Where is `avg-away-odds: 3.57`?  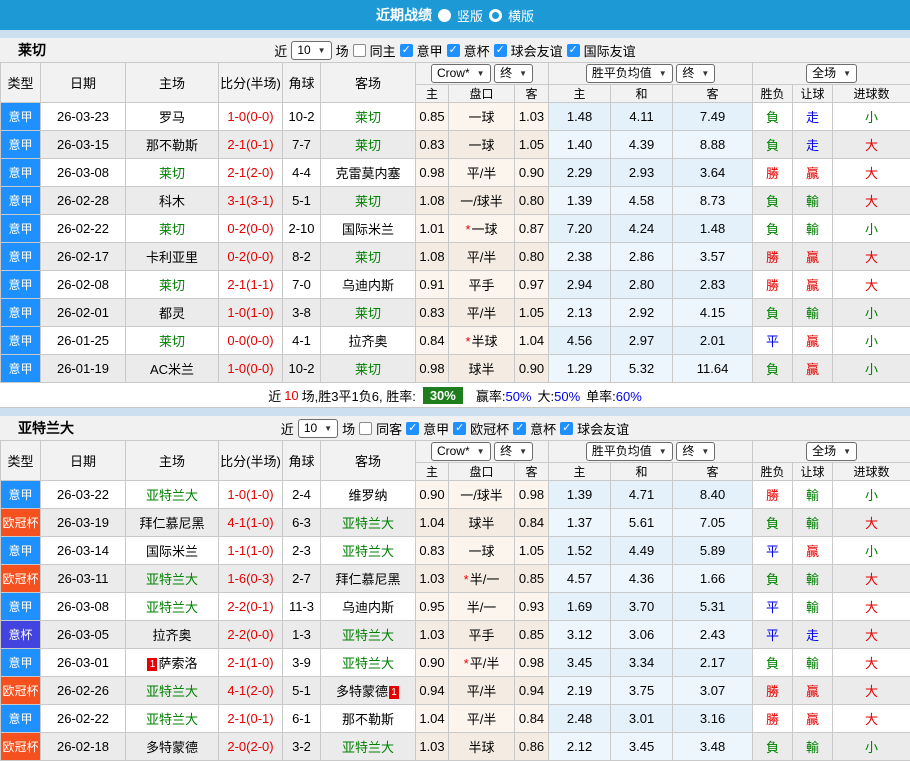 avg-away-odds: 3.57 is located at coordinates (713, 257).